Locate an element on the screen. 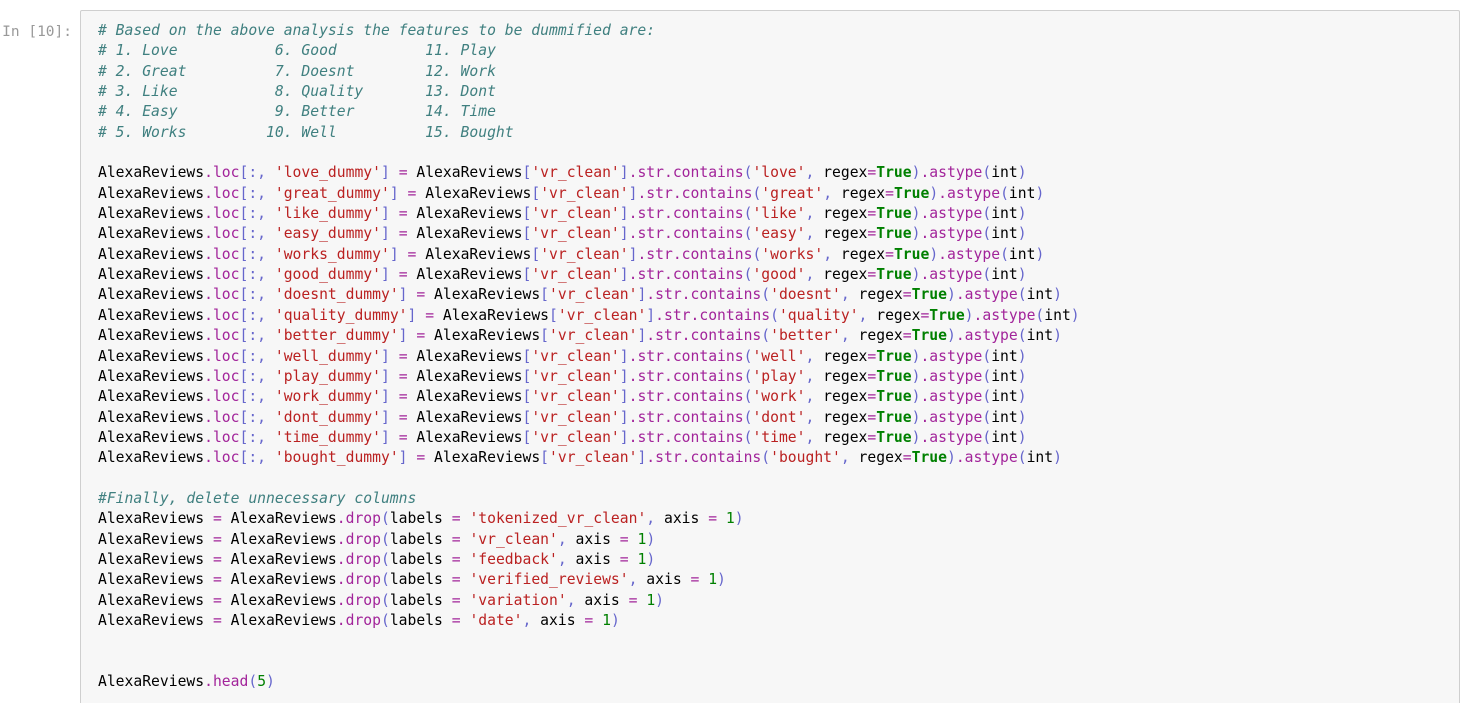  comment-list-line: # 5. Works 10. Well 15. Bought is located at coordinates (774, 133).